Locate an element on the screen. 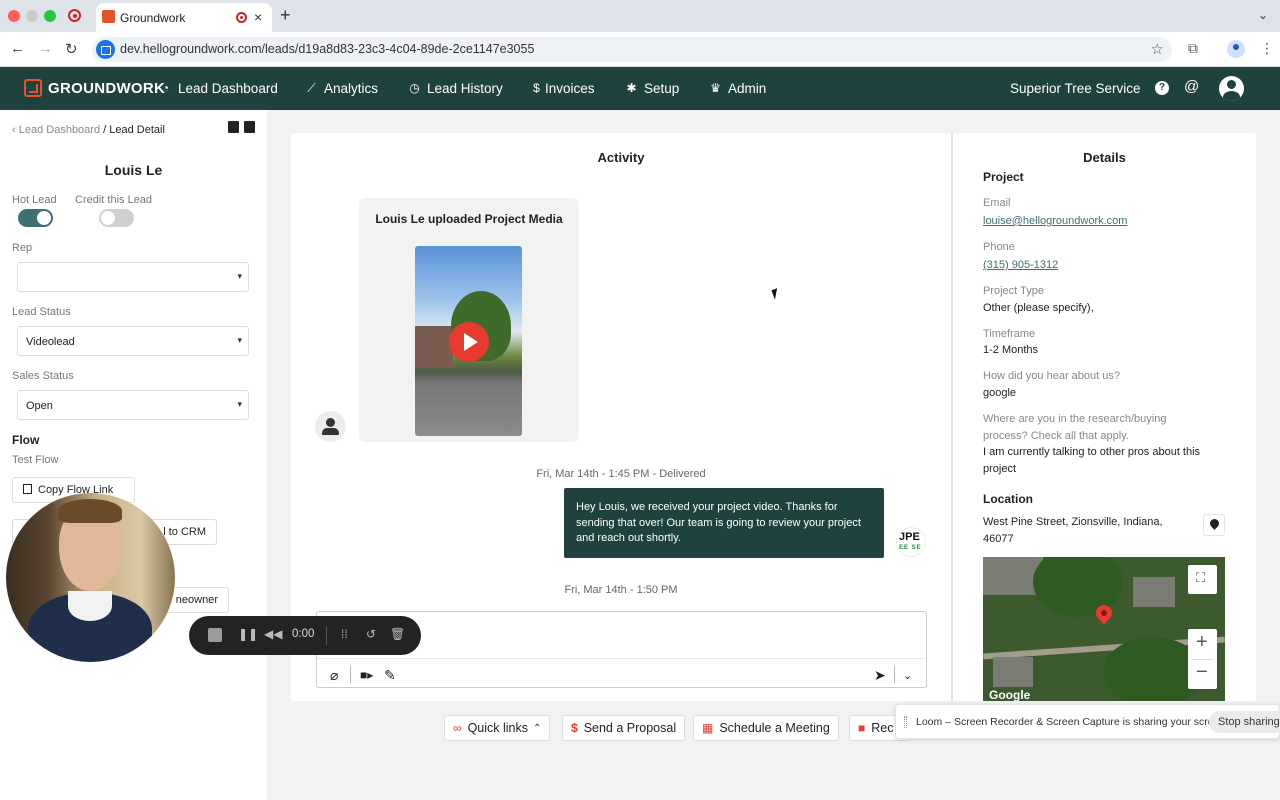 The image size is (1280, 800). quick-links-label: Quick links is located at coordinates (497, 728).